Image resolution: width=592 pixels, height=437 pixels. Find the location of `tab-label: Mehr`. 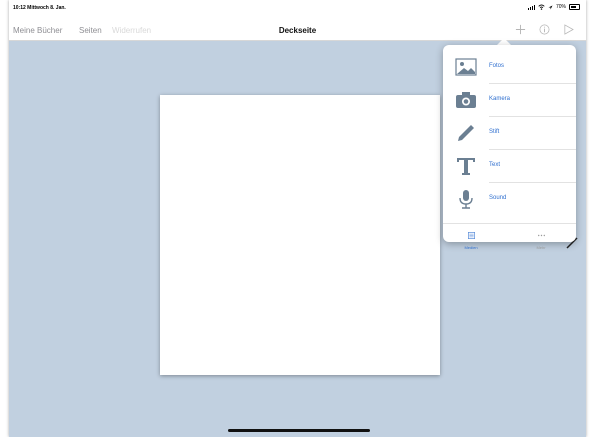

tab-label: Mehr is located at coordinates (541, 247).